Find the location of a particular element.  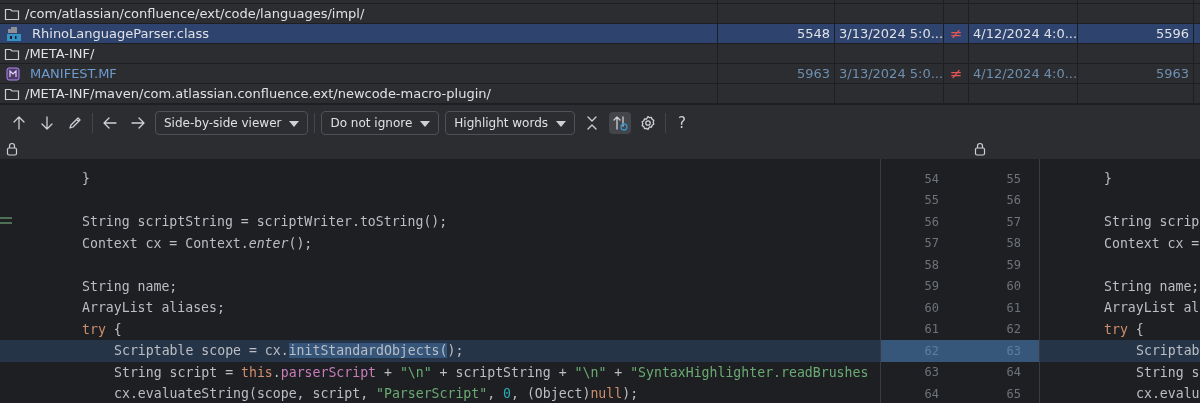

line-number: 63 is located at coordinates (931, 372).